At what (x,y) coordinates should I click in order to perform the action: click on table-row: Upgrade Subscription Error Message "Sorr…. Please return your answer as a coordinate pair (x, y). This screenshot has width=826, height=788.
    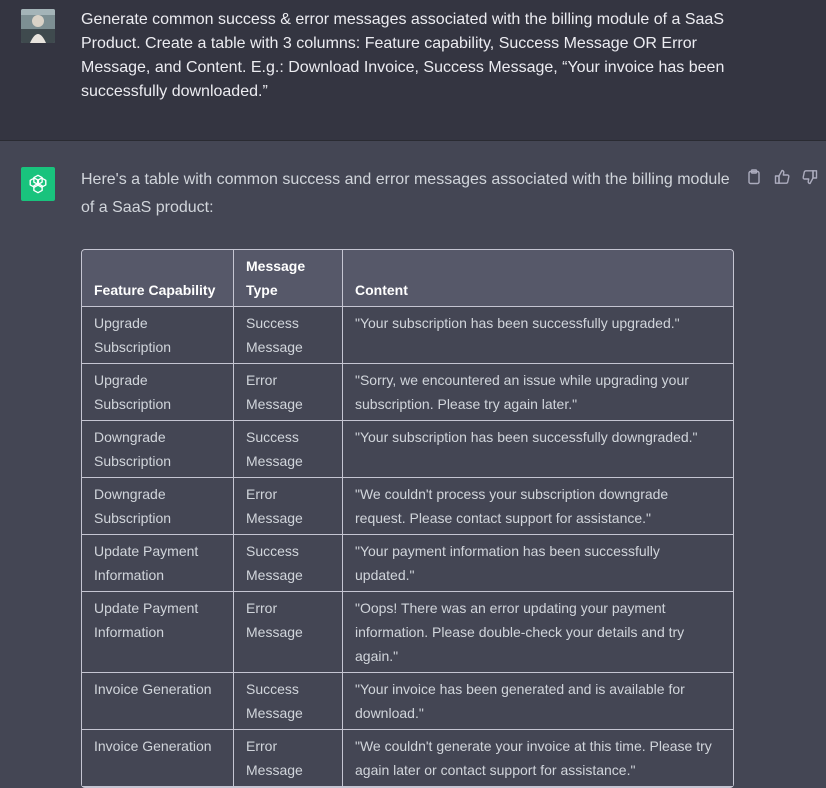
    Looking at the image, I should click on (407, 392).